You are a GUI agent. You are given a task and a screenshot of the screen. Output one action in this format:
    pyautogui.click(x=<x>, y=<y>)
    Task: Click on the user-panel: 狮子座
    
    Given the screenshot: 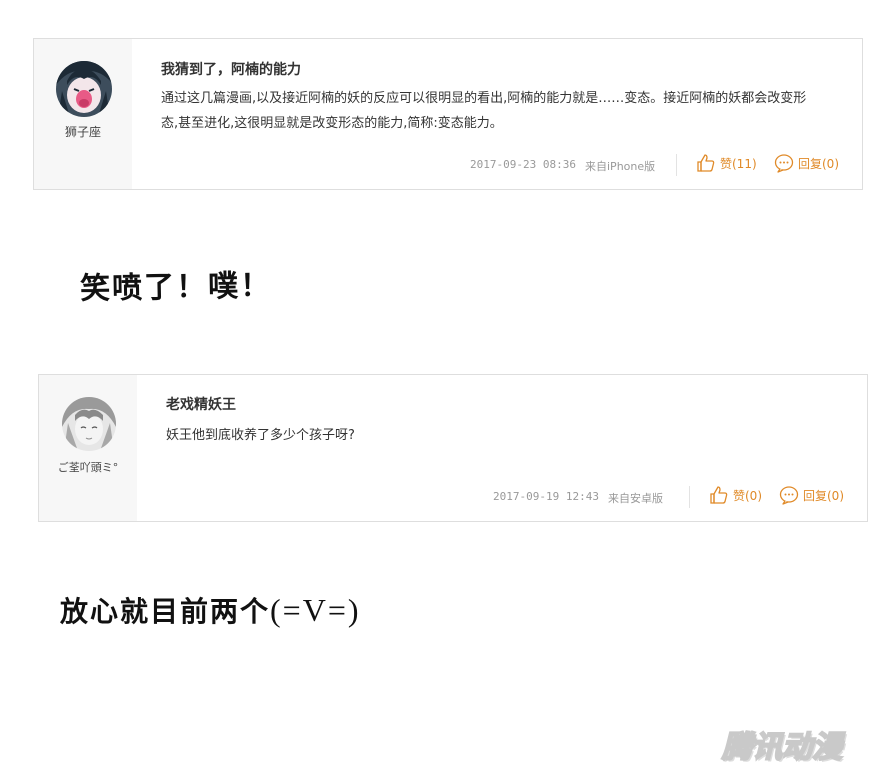 What is the action you would take?
    pyautogui.click(x=83, y=114)
    